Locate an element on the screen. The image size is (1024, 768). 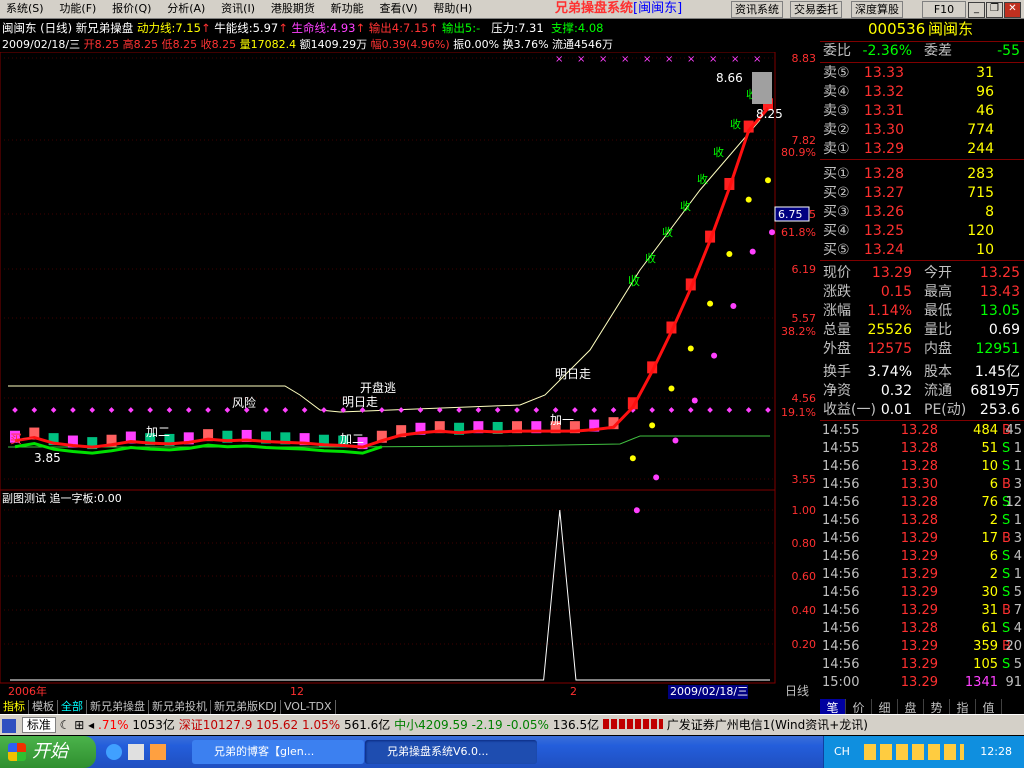
order-book-row: 买⑤ 13.24 10 is located at coordinates (922, 250).